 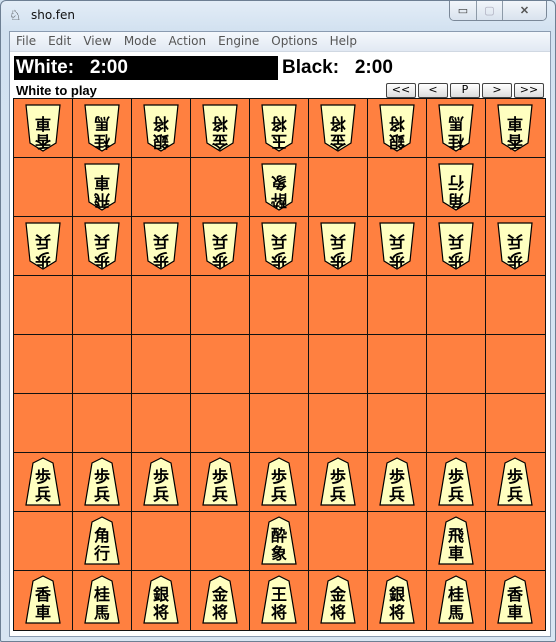 What do you see at coordinates (102, 541) in the screenshot?
I see `black-piece: 角行` at bounding box center [102, 541].